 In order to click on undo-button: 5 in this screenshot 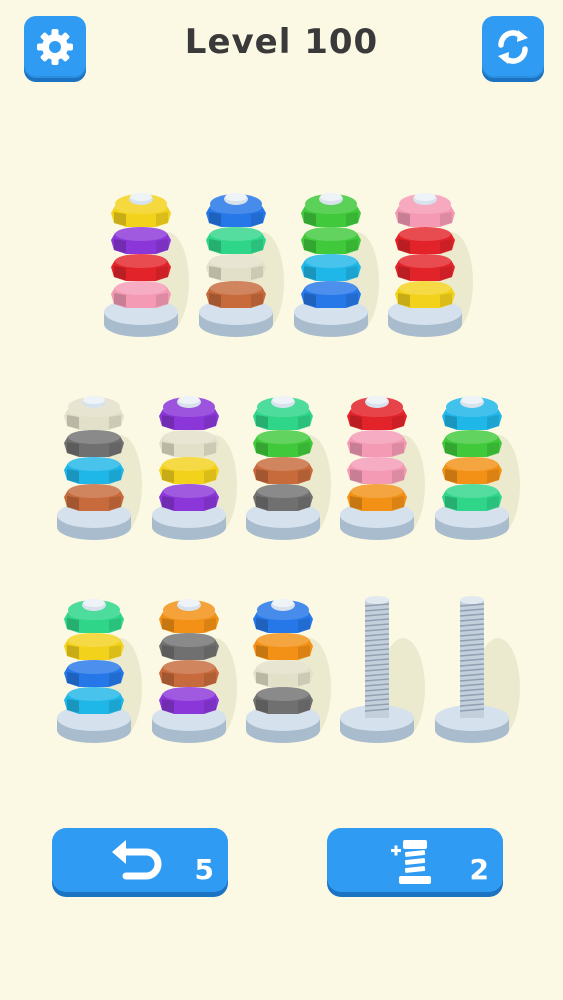, I will do `click(140, 860)`.